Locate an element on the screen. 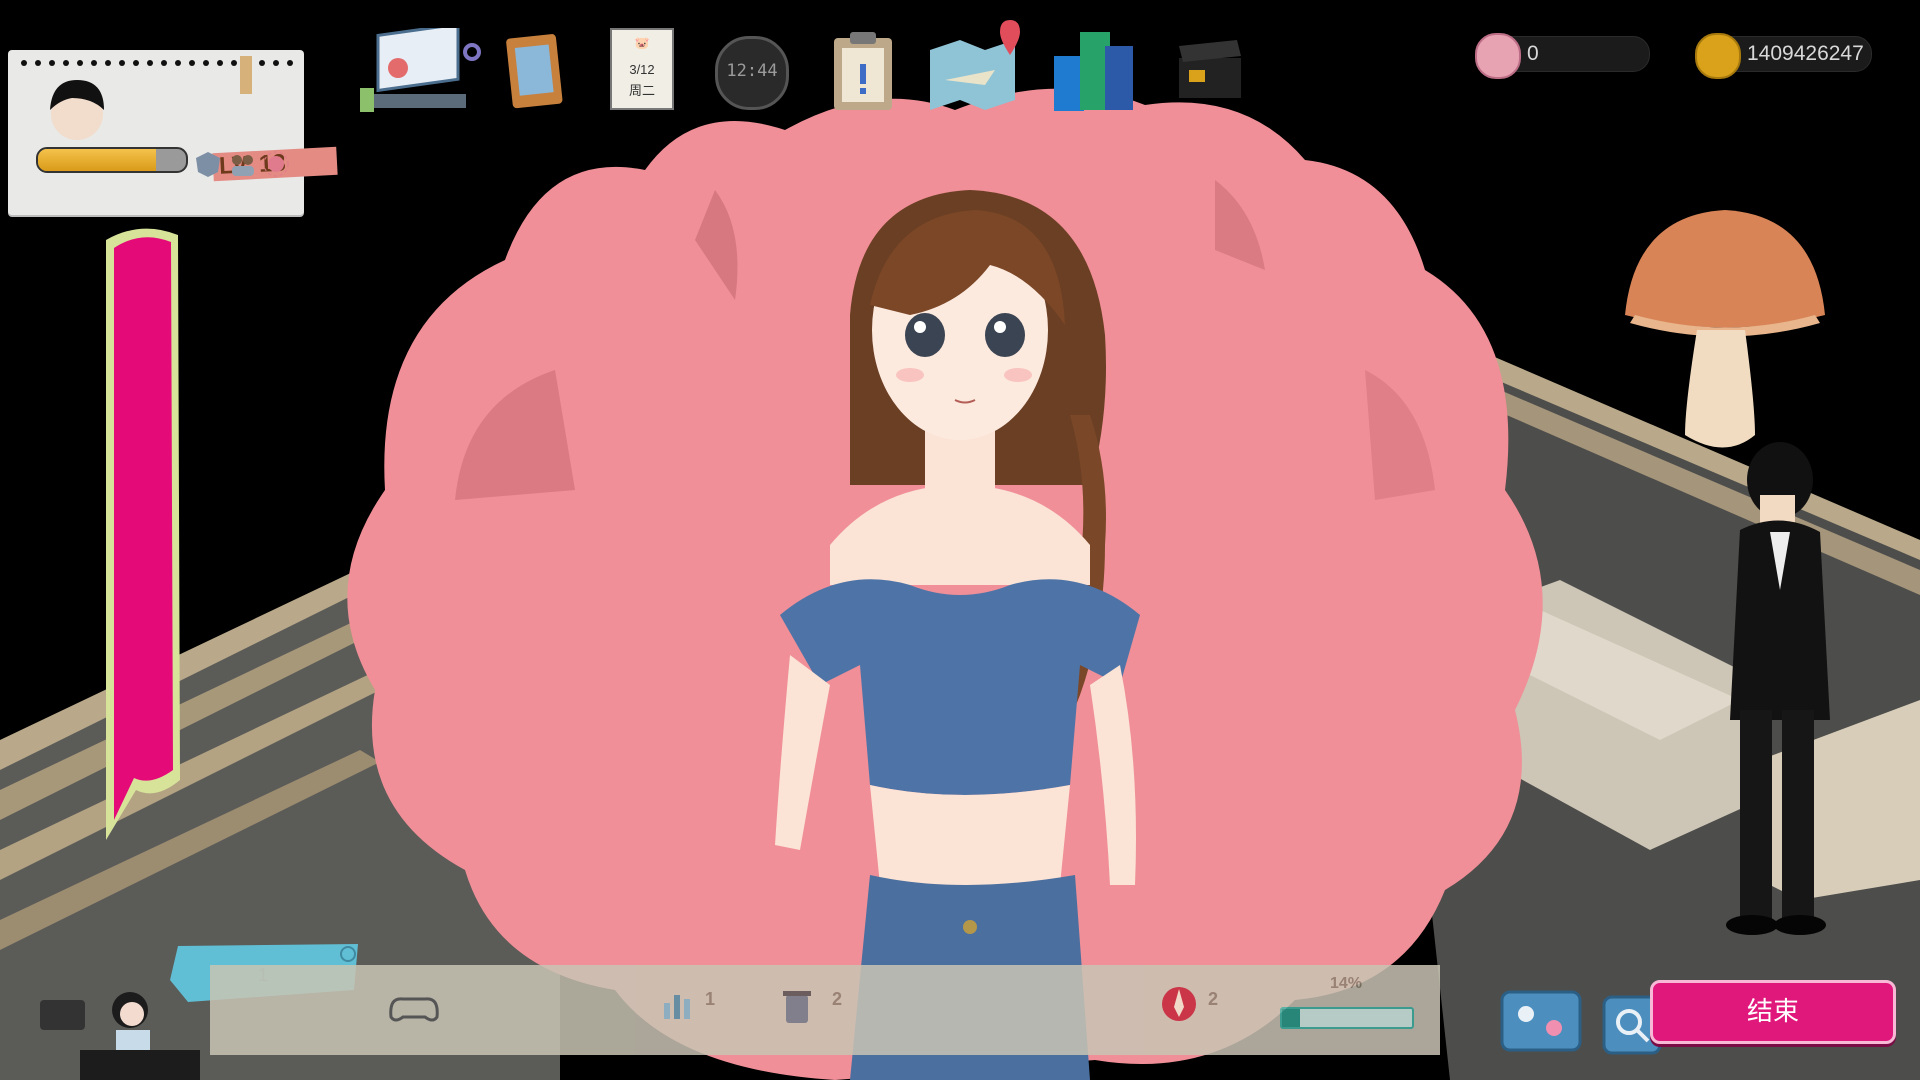 The height and width of the screenshot is (1080, 1920). coin-icon is located at coordinates (1718, 56).